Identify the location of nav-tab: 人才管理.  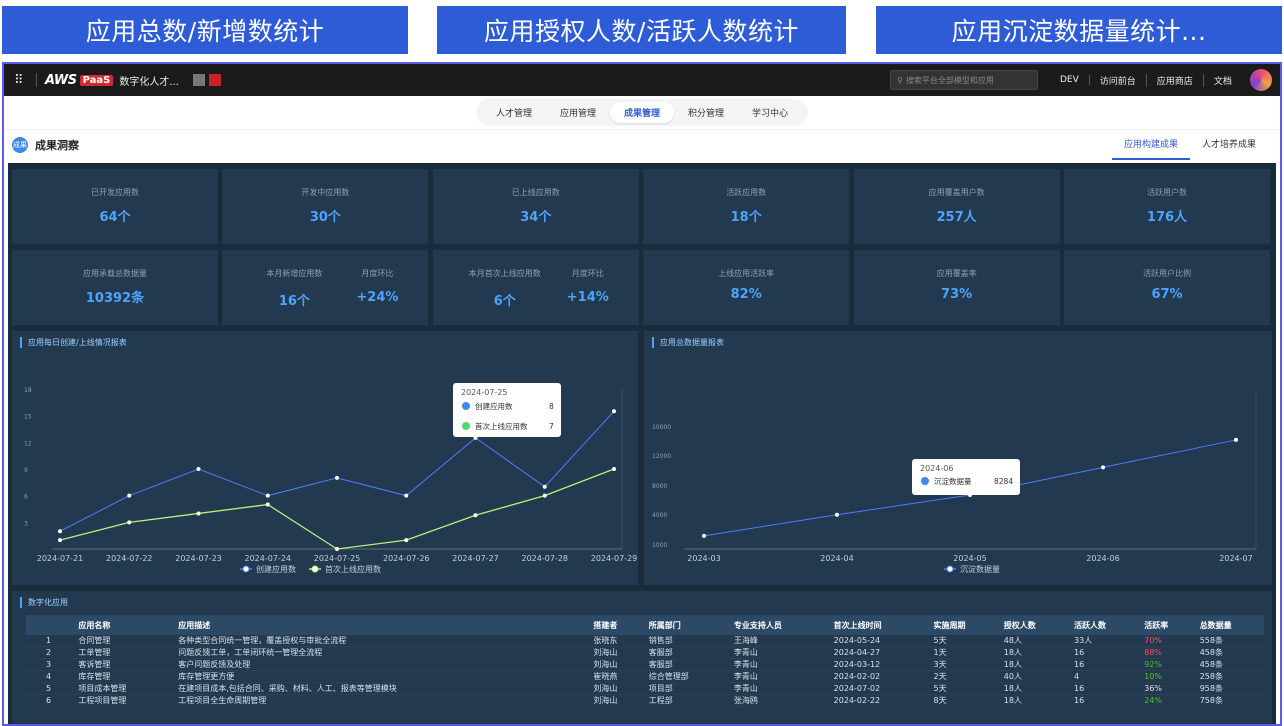
(514, 112).